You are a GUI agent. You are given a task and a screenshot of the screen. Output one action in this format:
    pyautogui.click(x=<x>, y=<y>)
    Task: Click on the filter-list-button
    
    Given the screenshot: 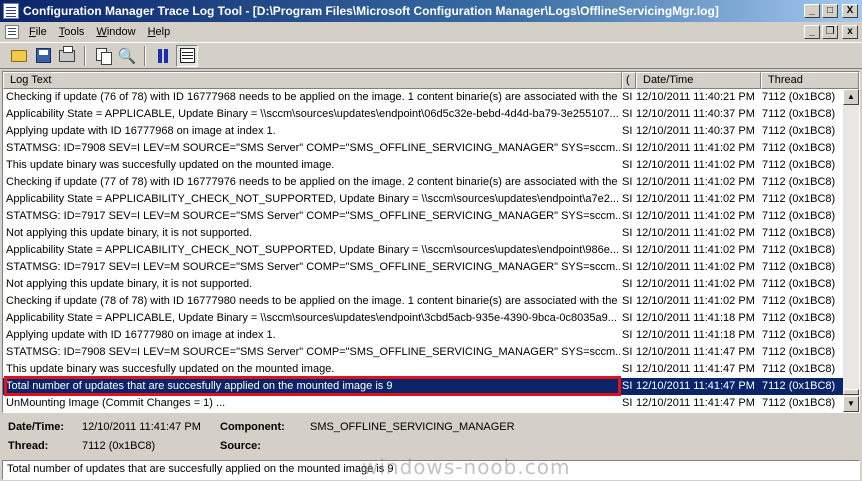 What is the action you would take?
    pyautogui.click(x=187, y=55)
    